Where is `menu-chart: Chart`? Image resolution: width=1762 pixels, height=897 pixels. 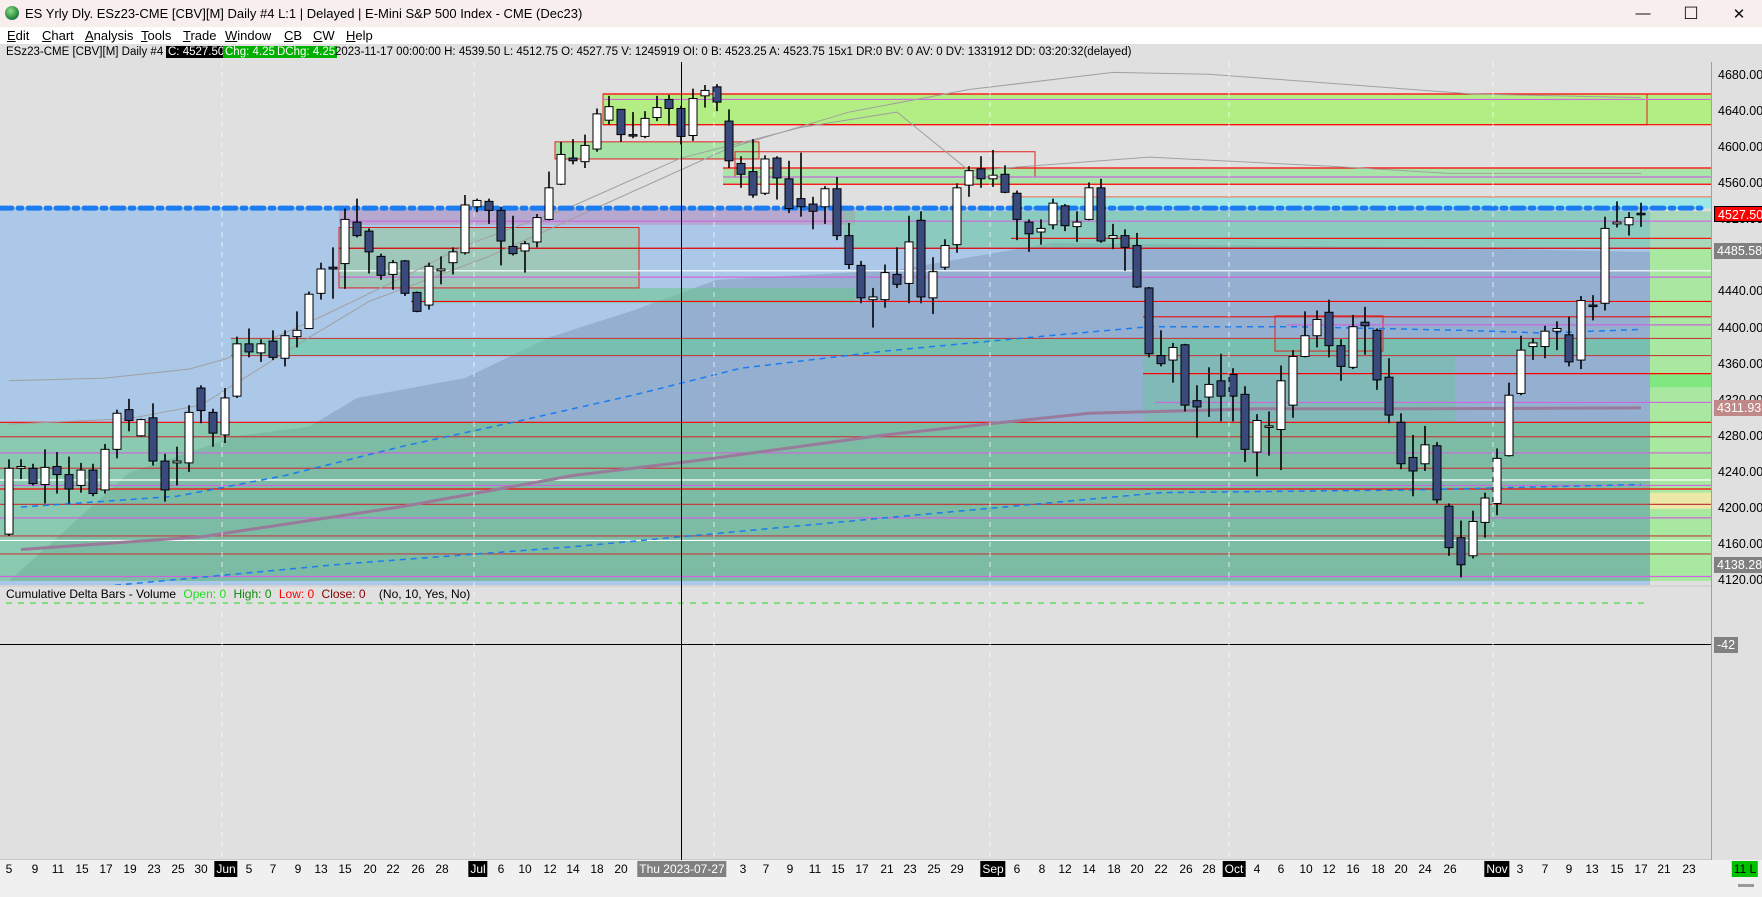
menu-chart: Chart is located at coordinates (58, 35).